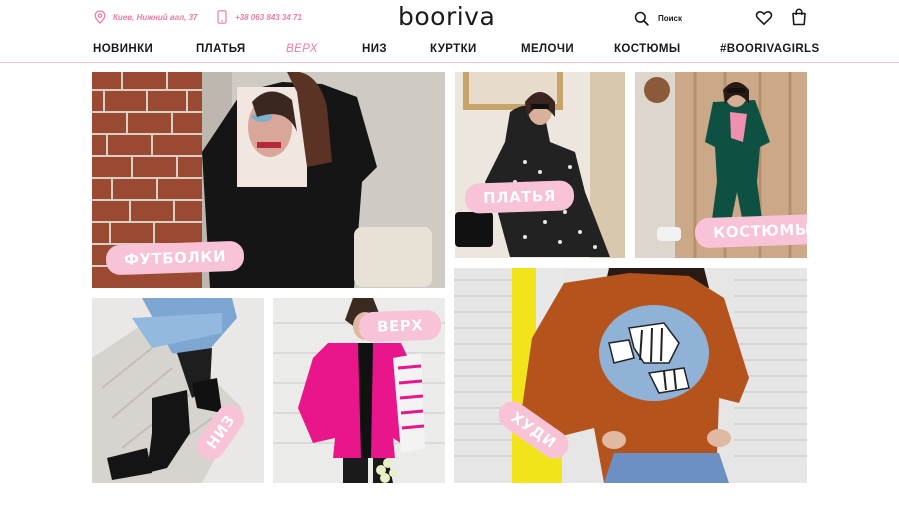 This screenshot has width=899, height=517. Describe the element at coordinates (721, 165) in the screenshot. I see `category-tile-suits: КОСТЮМЫ` at that location.